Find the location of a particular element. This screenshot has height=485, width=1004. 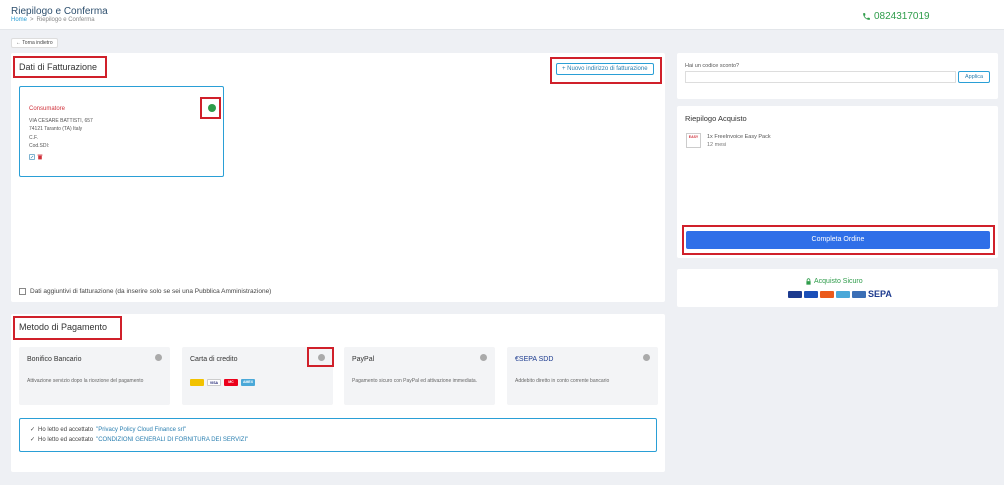

breadcrumb-home-link: Home is located at coordinates (19, 20).